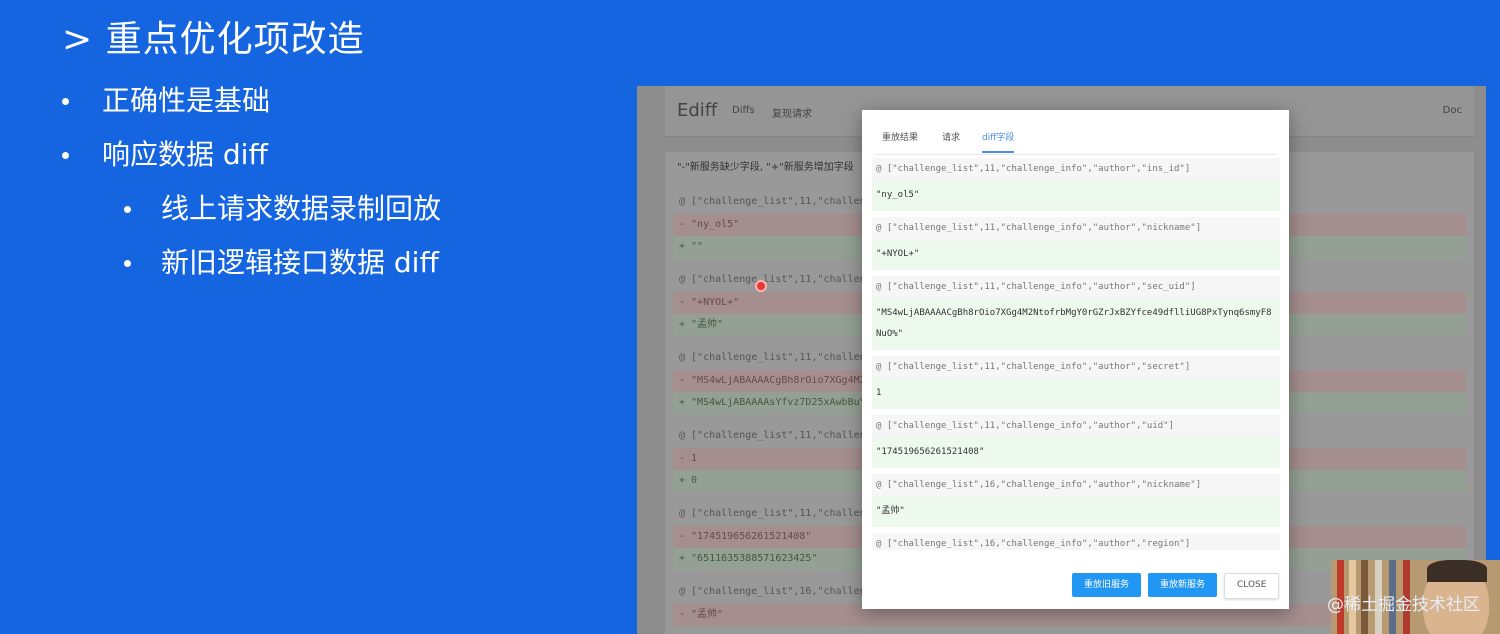 This screenshot has width=1500, height=634. What do you see at coordinates (697, 110) in the screenshot?
I see `app-brand: Ediff` at bounding box center [697, 110].